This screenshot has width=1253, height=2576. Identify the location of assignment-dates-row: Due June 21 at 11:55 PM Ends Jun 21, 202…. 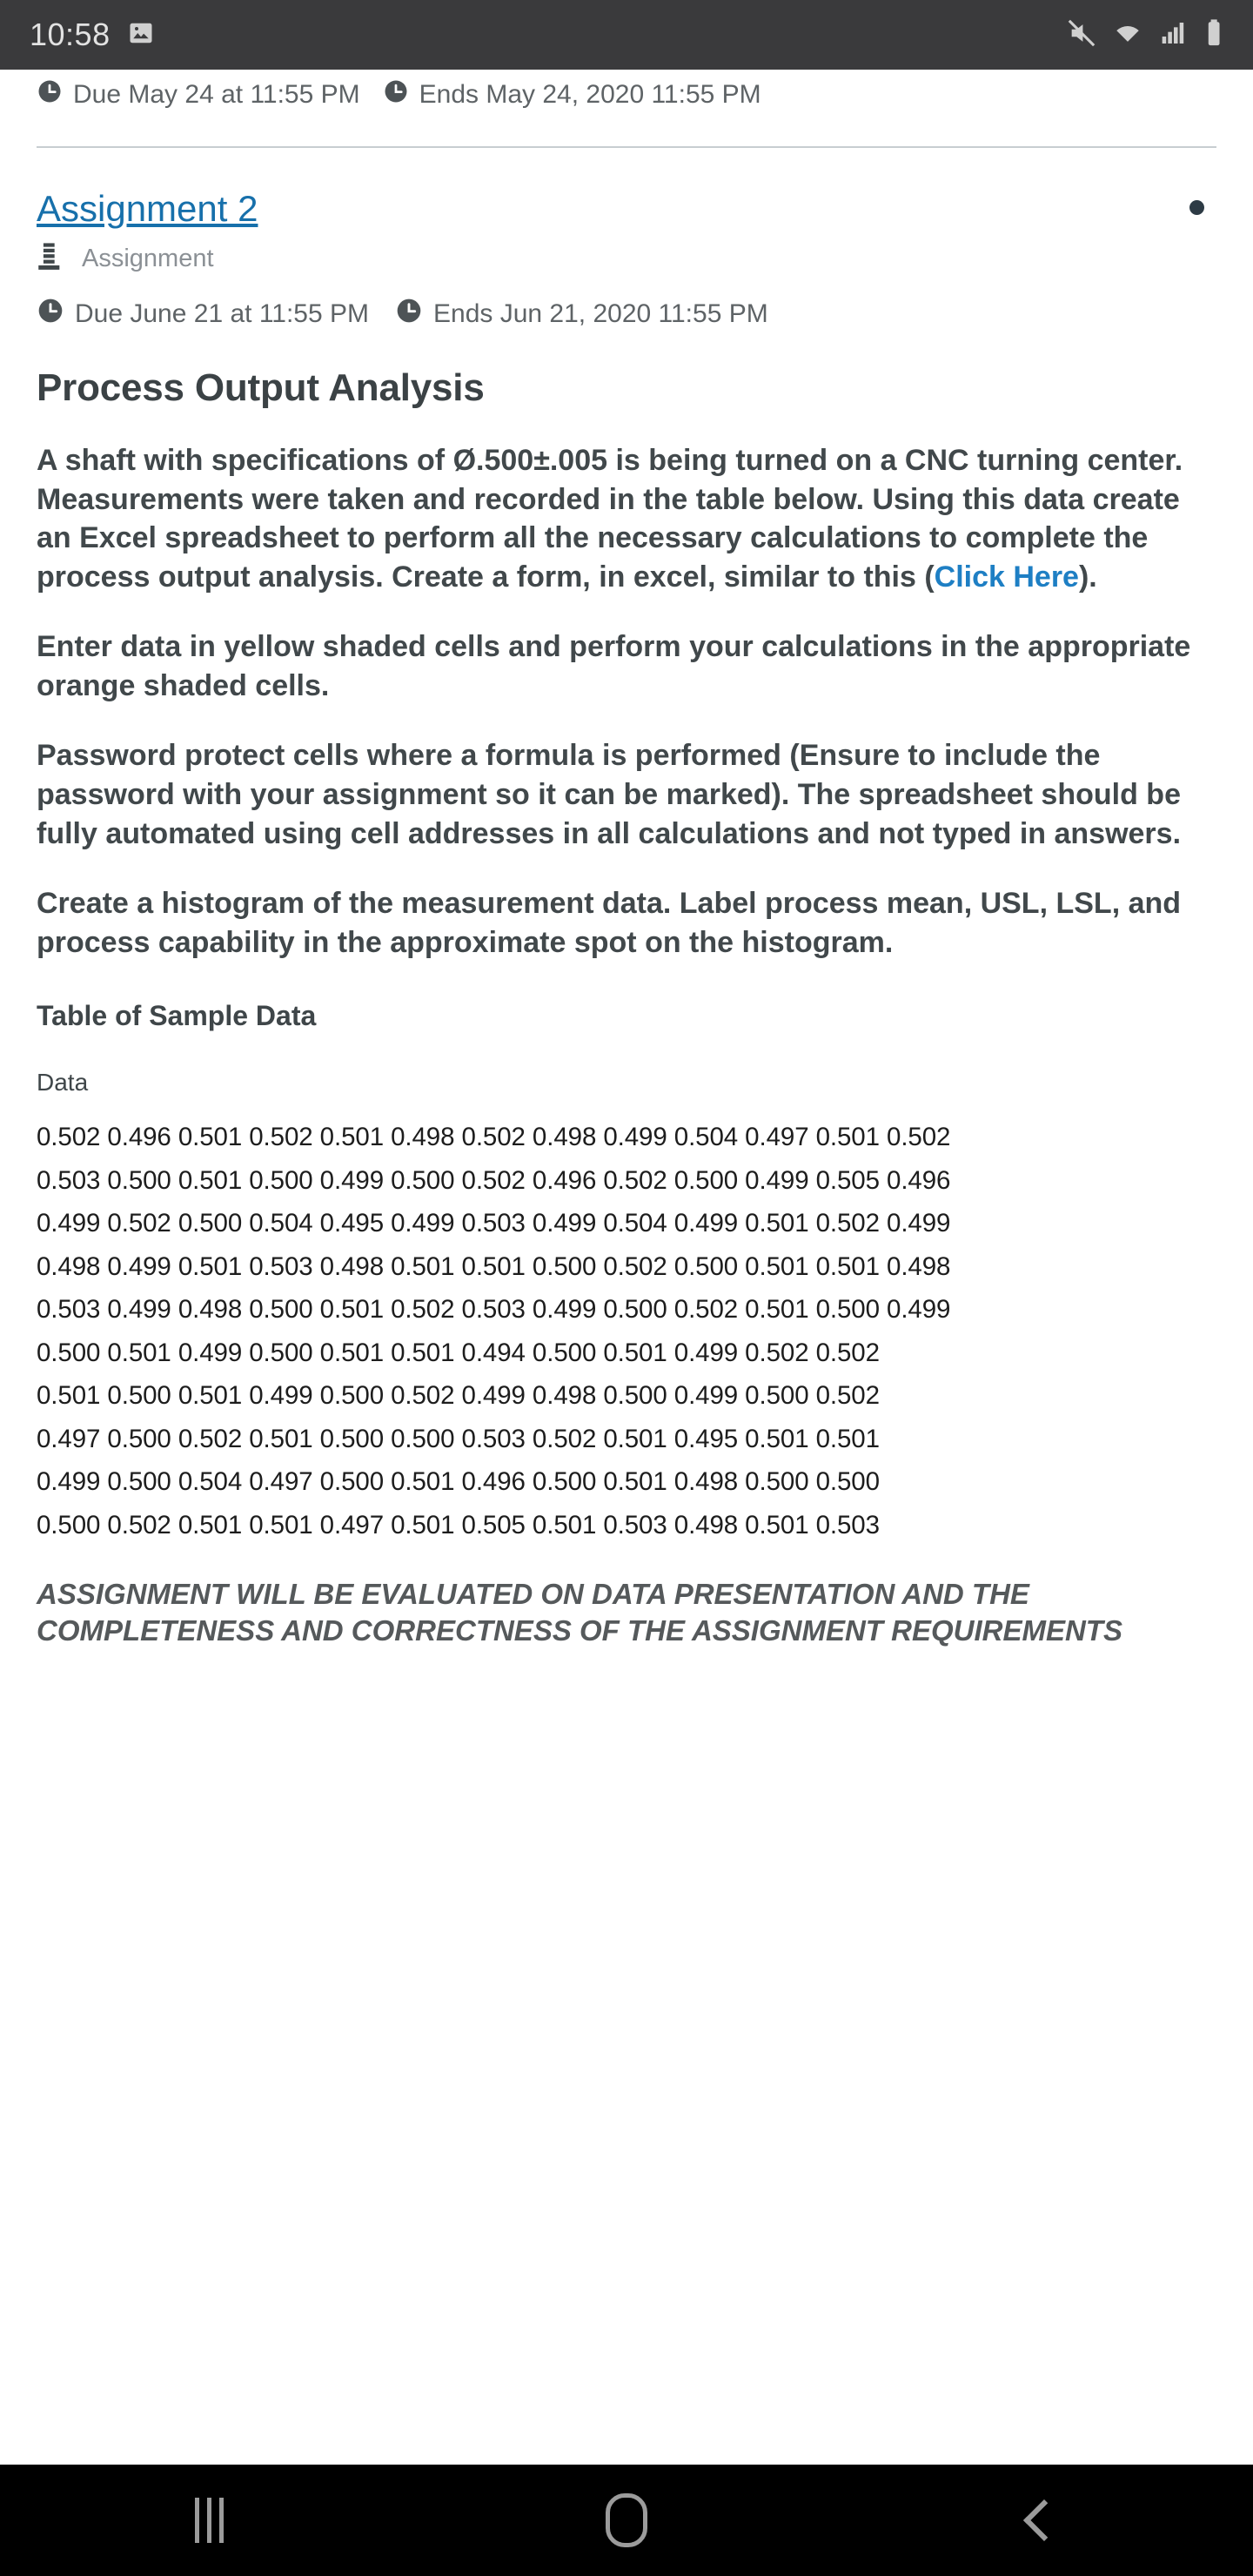
(626, 315).